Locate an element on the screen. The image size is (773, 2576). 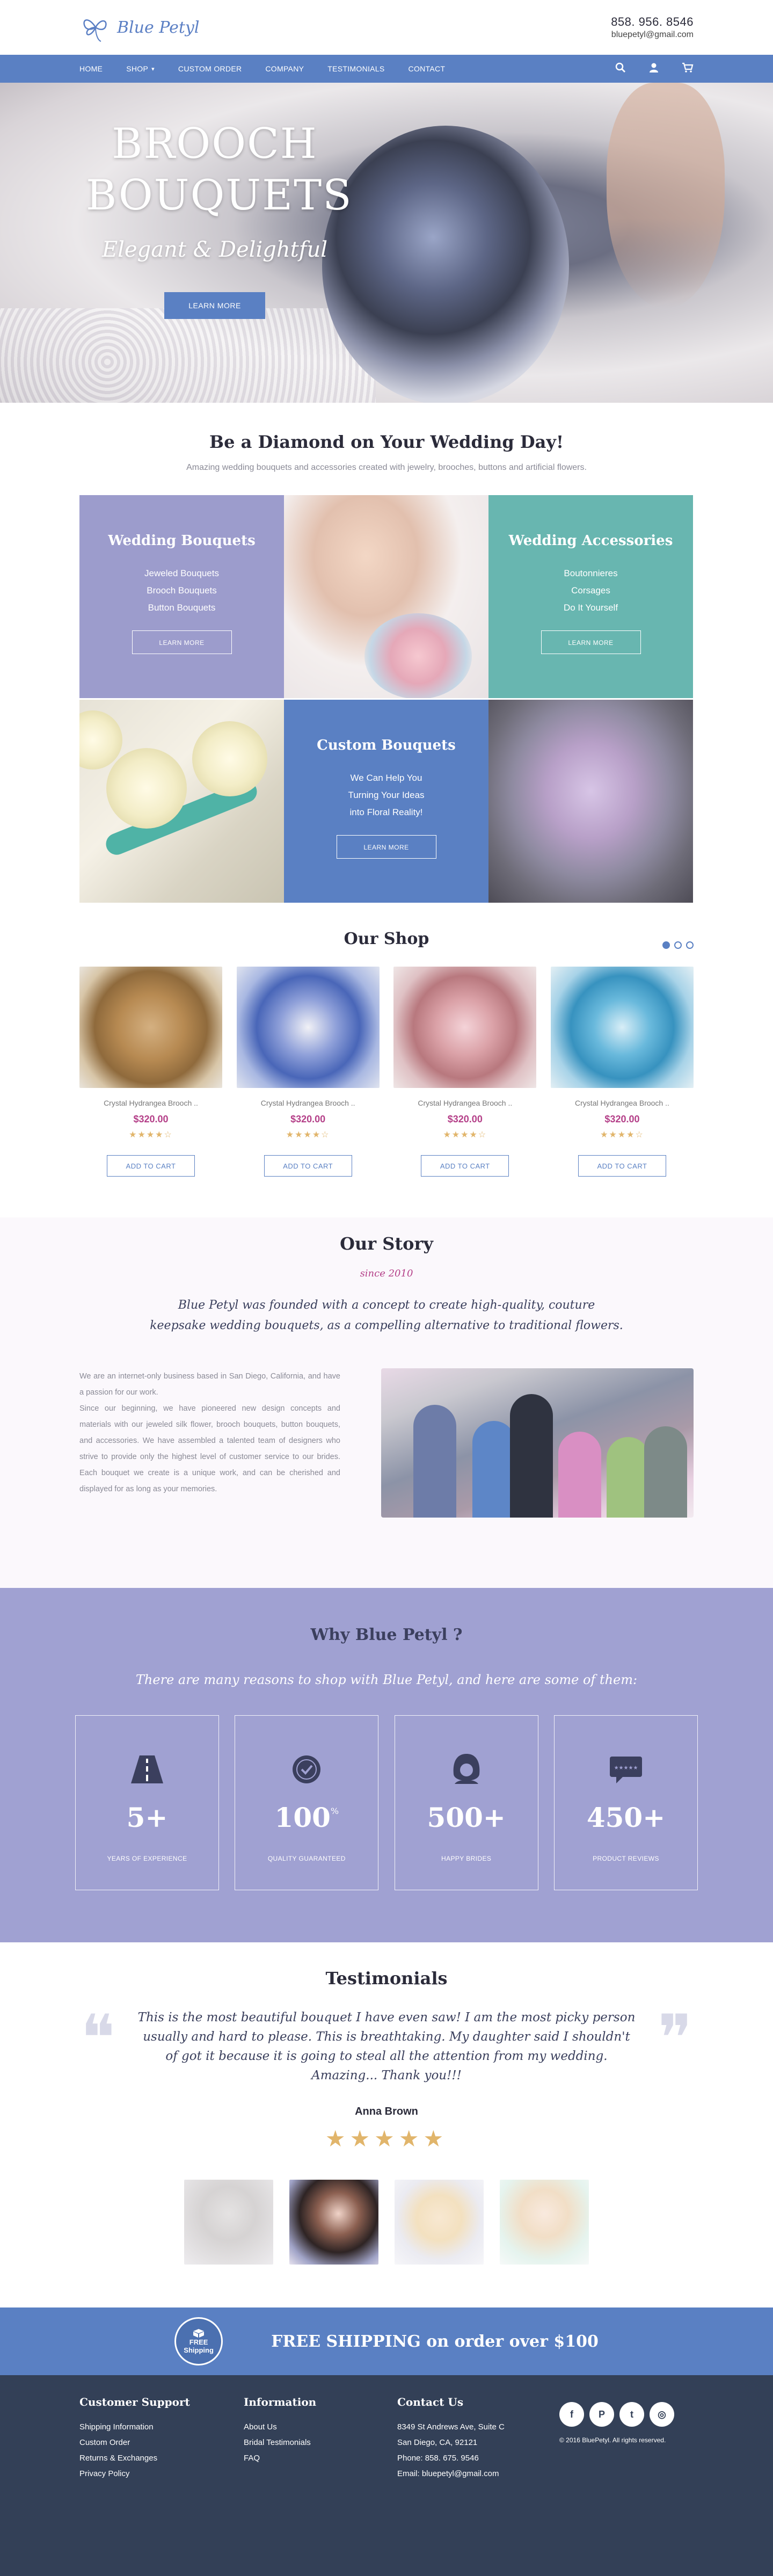
cart-icon is located at coordinates (688, 69).